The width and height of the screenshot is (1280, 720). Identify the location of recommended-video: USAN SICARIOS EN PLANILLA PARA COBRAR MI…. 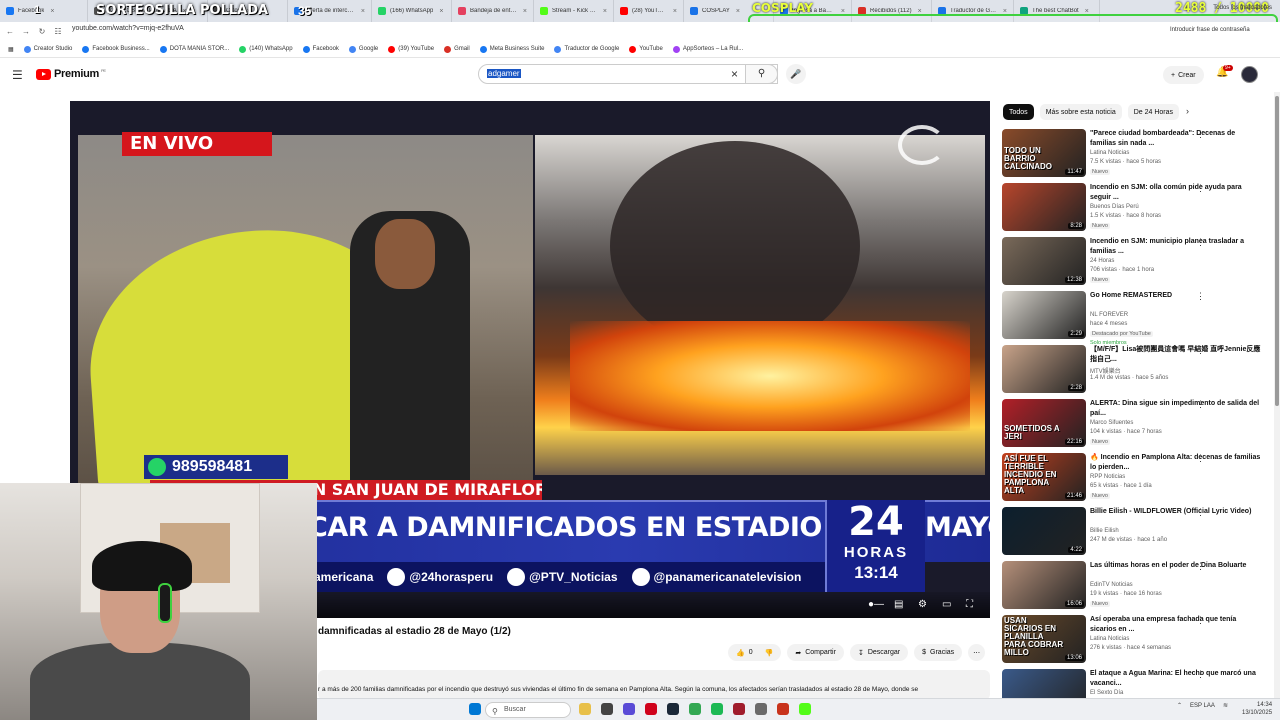
(1138, 640).